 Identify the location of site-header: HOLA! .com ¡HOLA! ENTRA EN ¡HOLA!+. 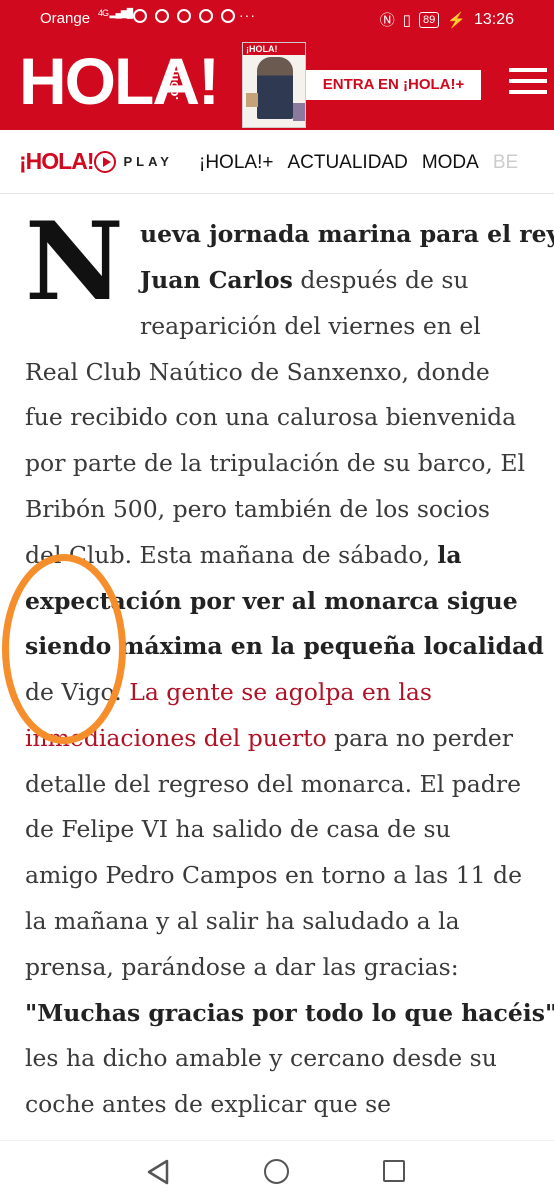
(277, 84).